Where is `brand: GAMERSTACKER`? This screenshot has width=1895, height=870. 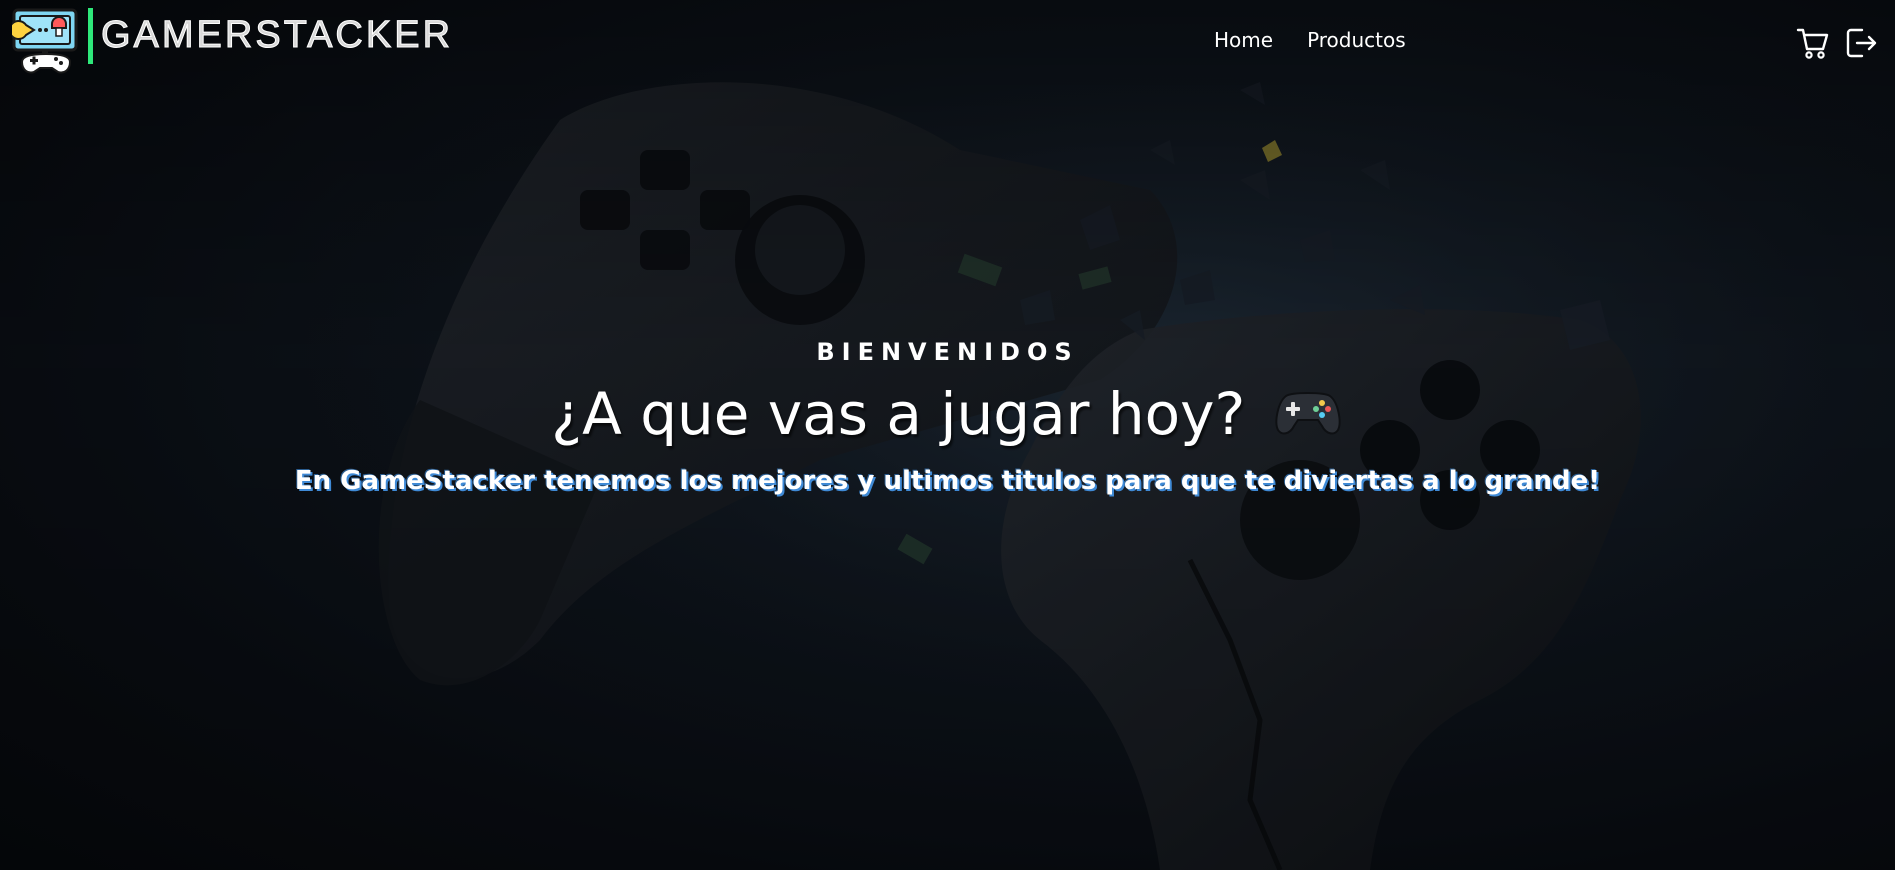
brand: GAMERSTACKER is located at coordinates (231, 41).